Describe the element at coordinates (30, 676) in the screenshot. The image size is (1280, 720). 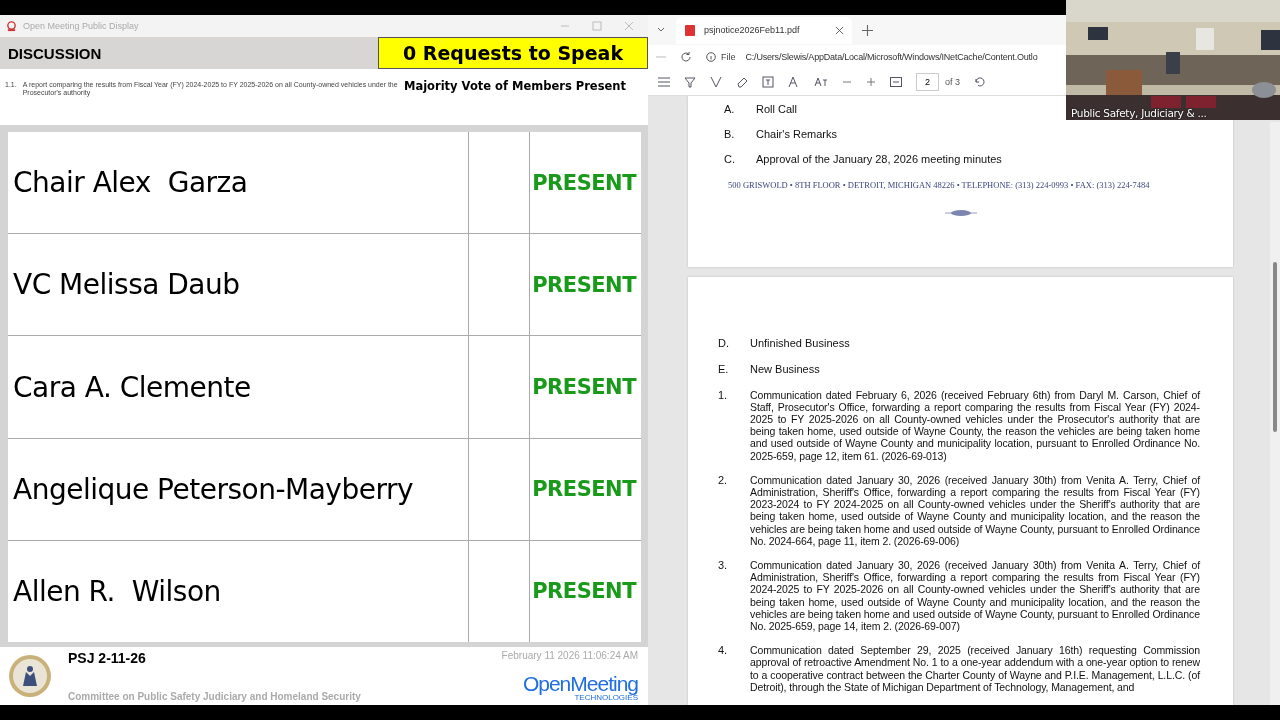
I see `seal-icon` at that location.